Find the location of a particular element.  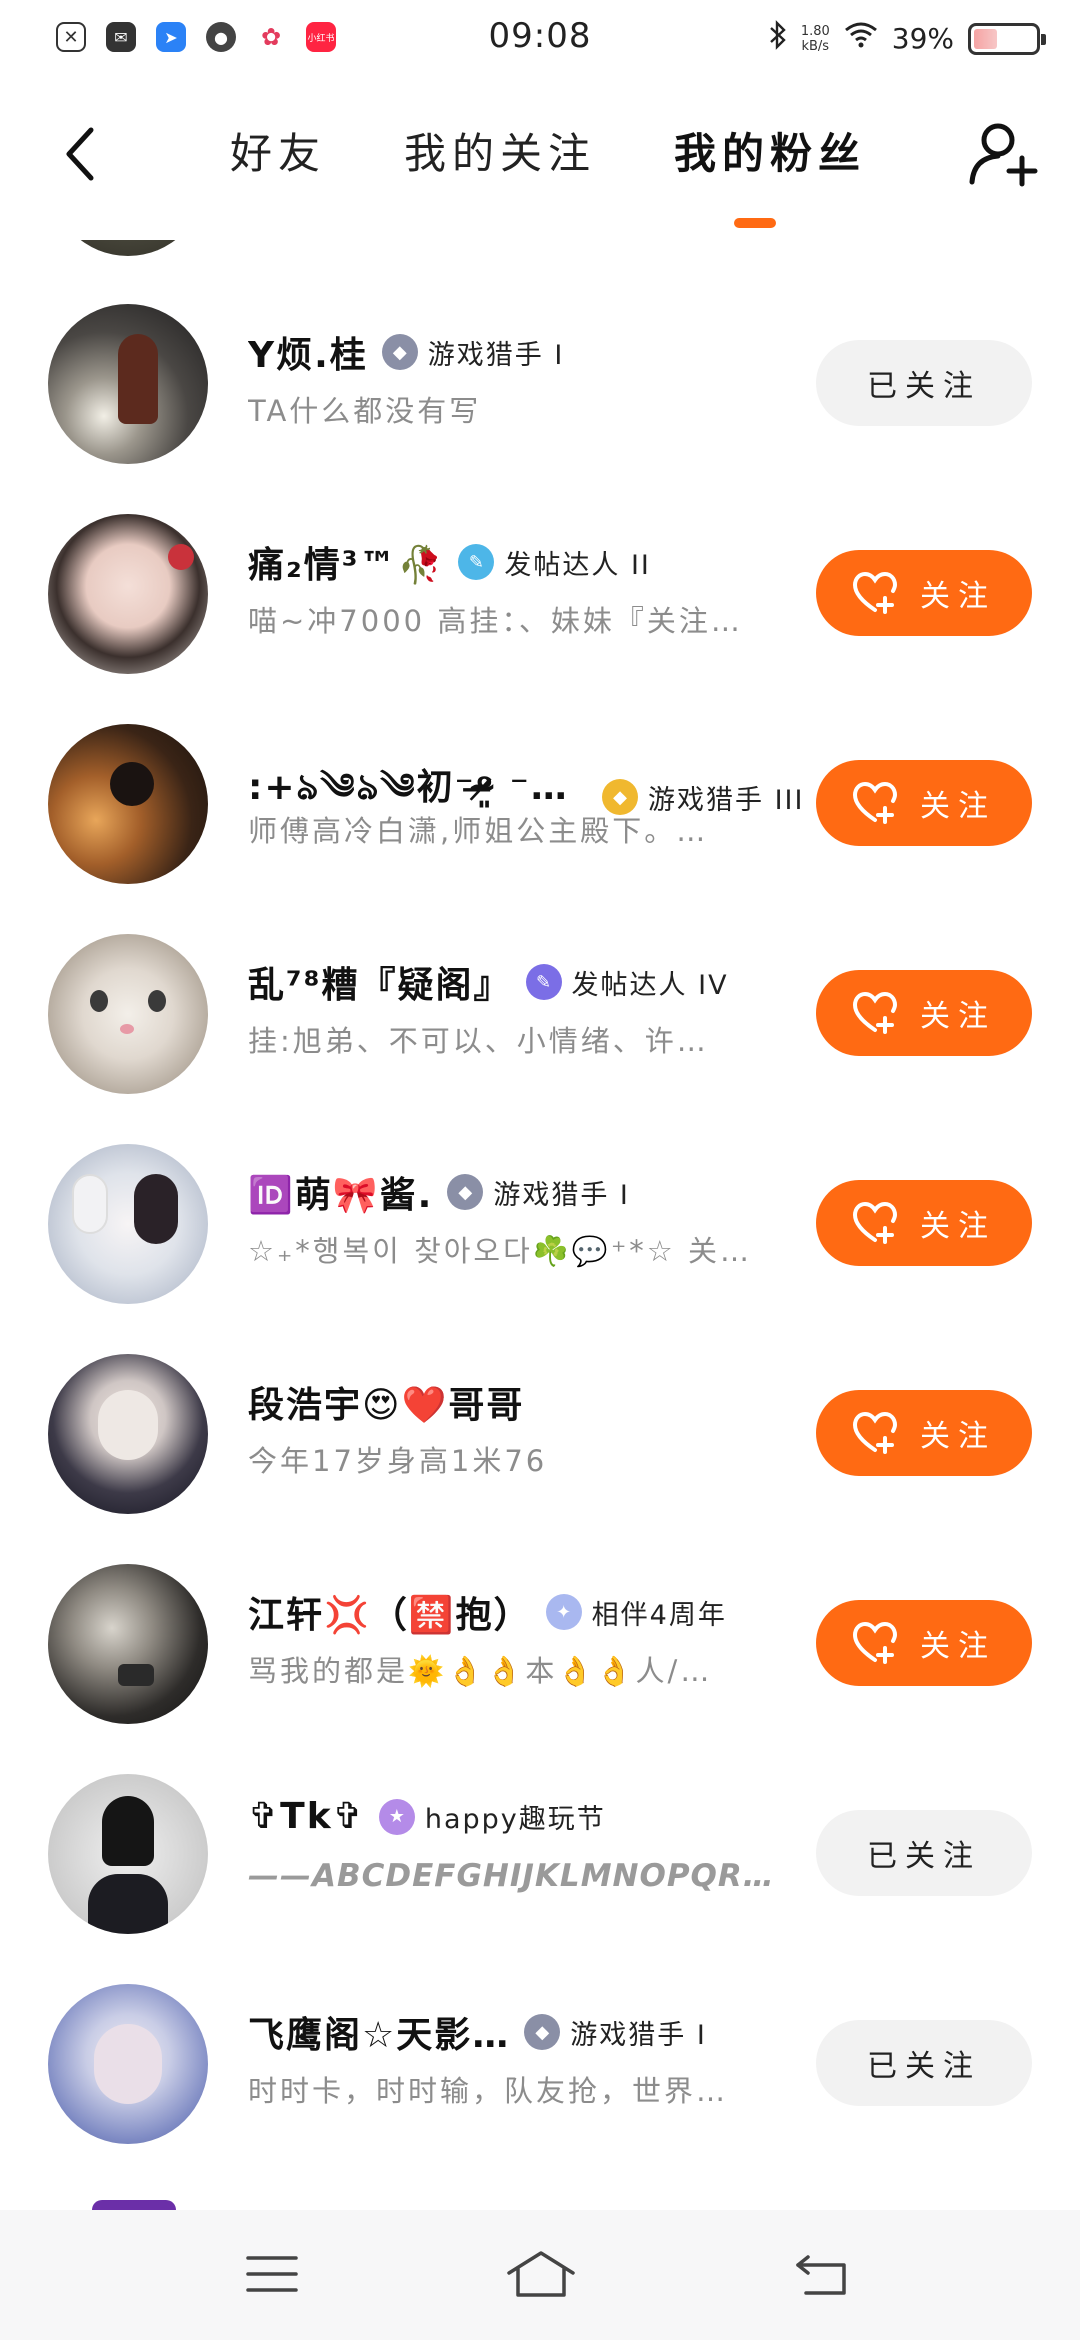

follower-name: ✞Tk✞ is located at coordinates (306, 1816).